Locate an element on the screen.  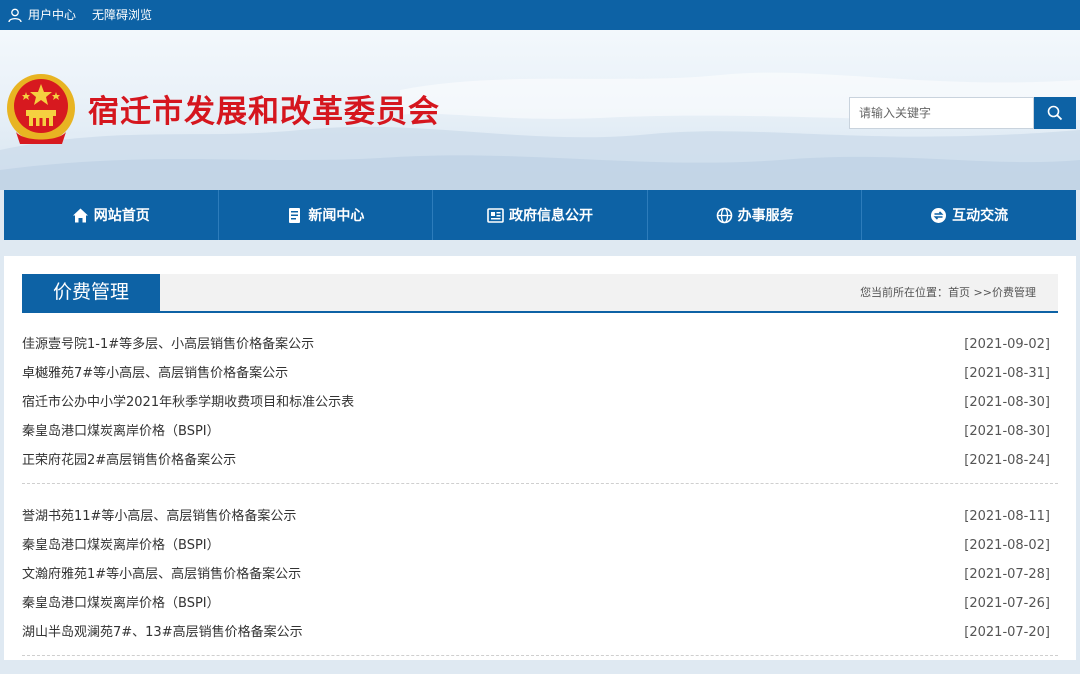
breadcrumb-current-link: 价费管理 is located at coordinates (1014, 292).